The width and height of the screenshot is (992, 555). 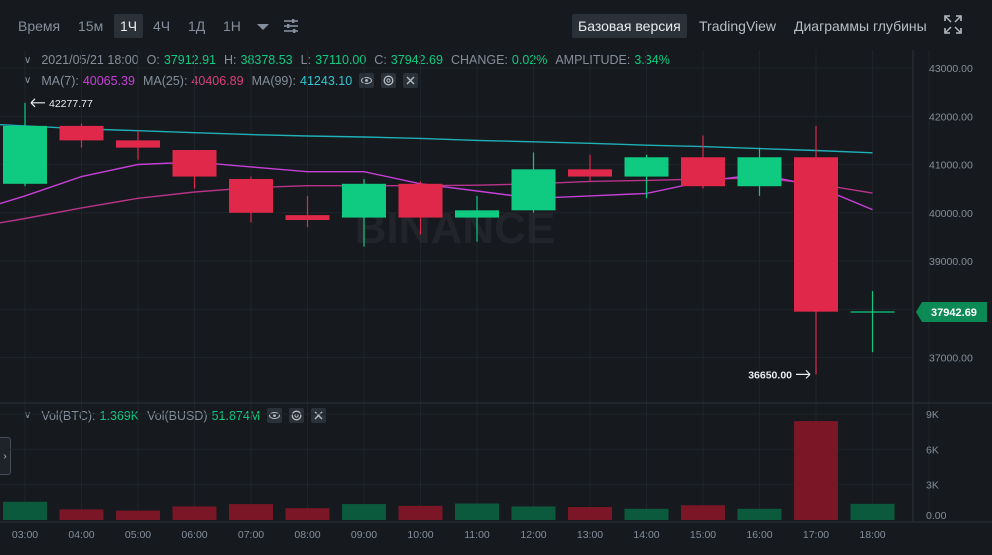 What do you see at coordinates (951, 69) in the screenshot?
I see `price-tick-label: 43000.00` at bounding box center [951, 69].